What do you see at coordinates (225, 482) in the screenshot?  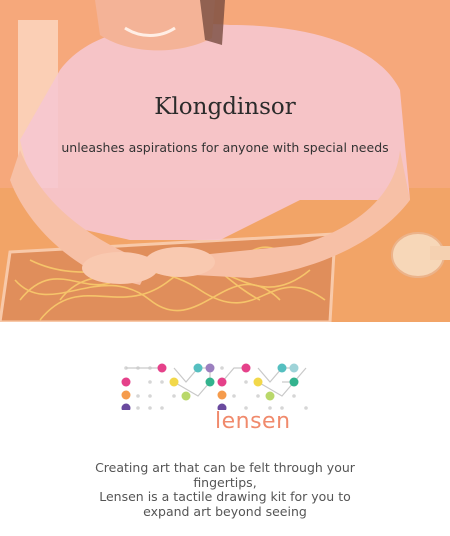 I see `tagline-line-2: fingertips,` at bounding box center [225, 482].